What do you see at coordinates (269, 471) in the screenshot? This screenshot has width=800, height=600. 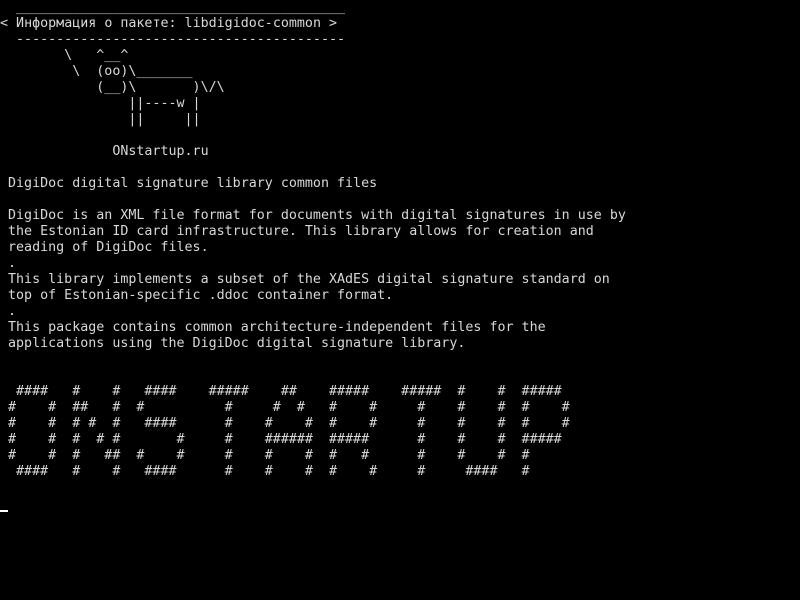 I see `banner-line: #### # # #### # # # # # # #### #` at bounding box center [269, 471].